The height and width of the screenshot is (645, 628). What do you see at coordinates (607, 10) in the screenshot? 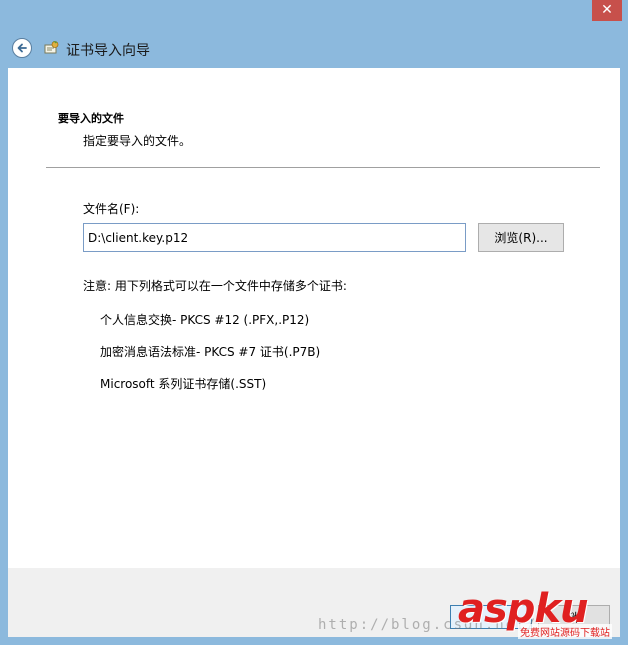
I see `close-button: ✕` at bounding box center [607, 10].